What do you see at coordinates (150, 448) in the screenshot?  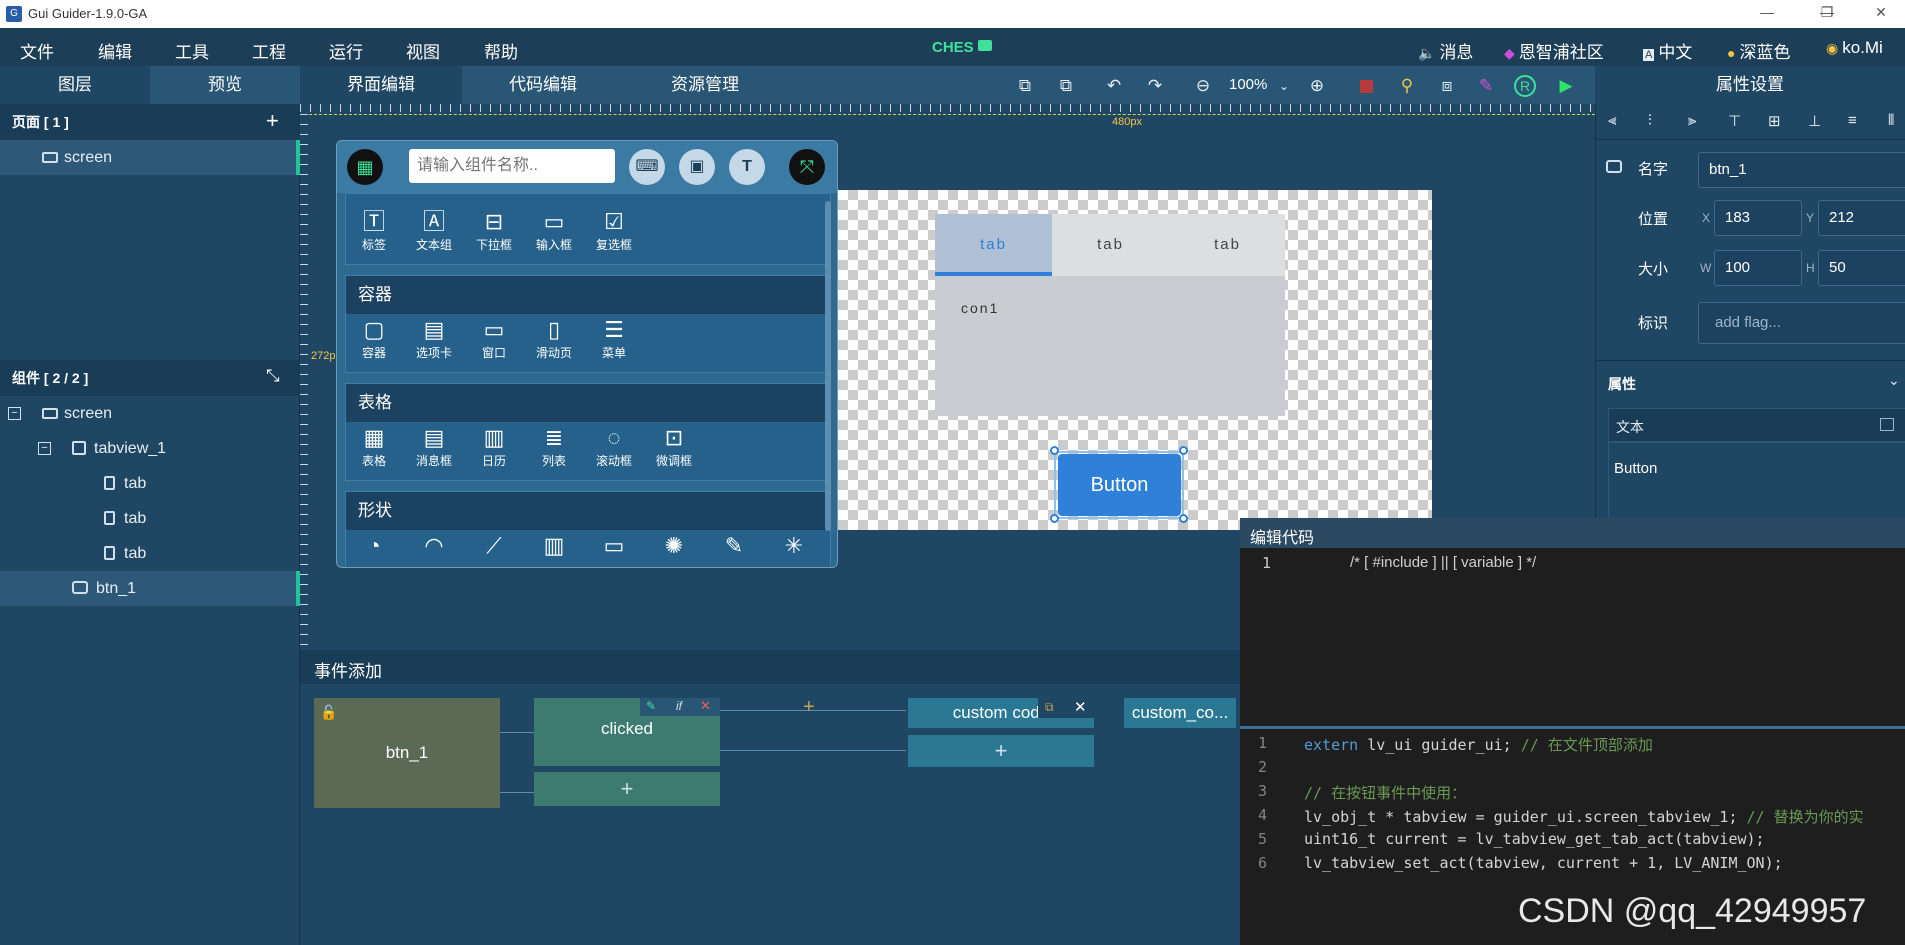 I see `tree-item-tabview: − tabview_1` at bounding box center [150, 448].